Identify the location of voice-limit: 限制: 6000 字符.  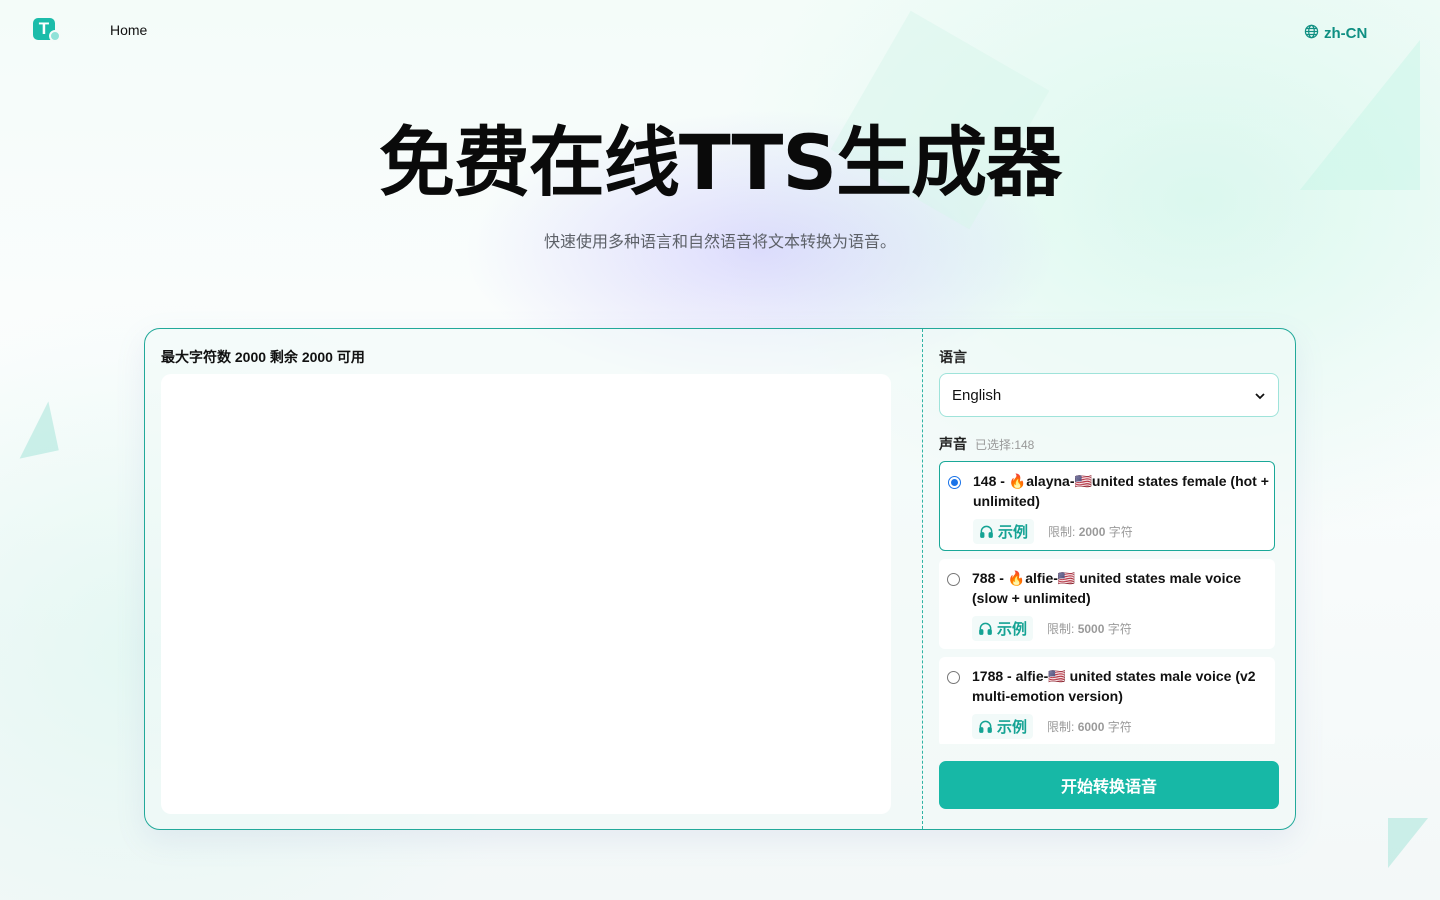
(1089, 726).